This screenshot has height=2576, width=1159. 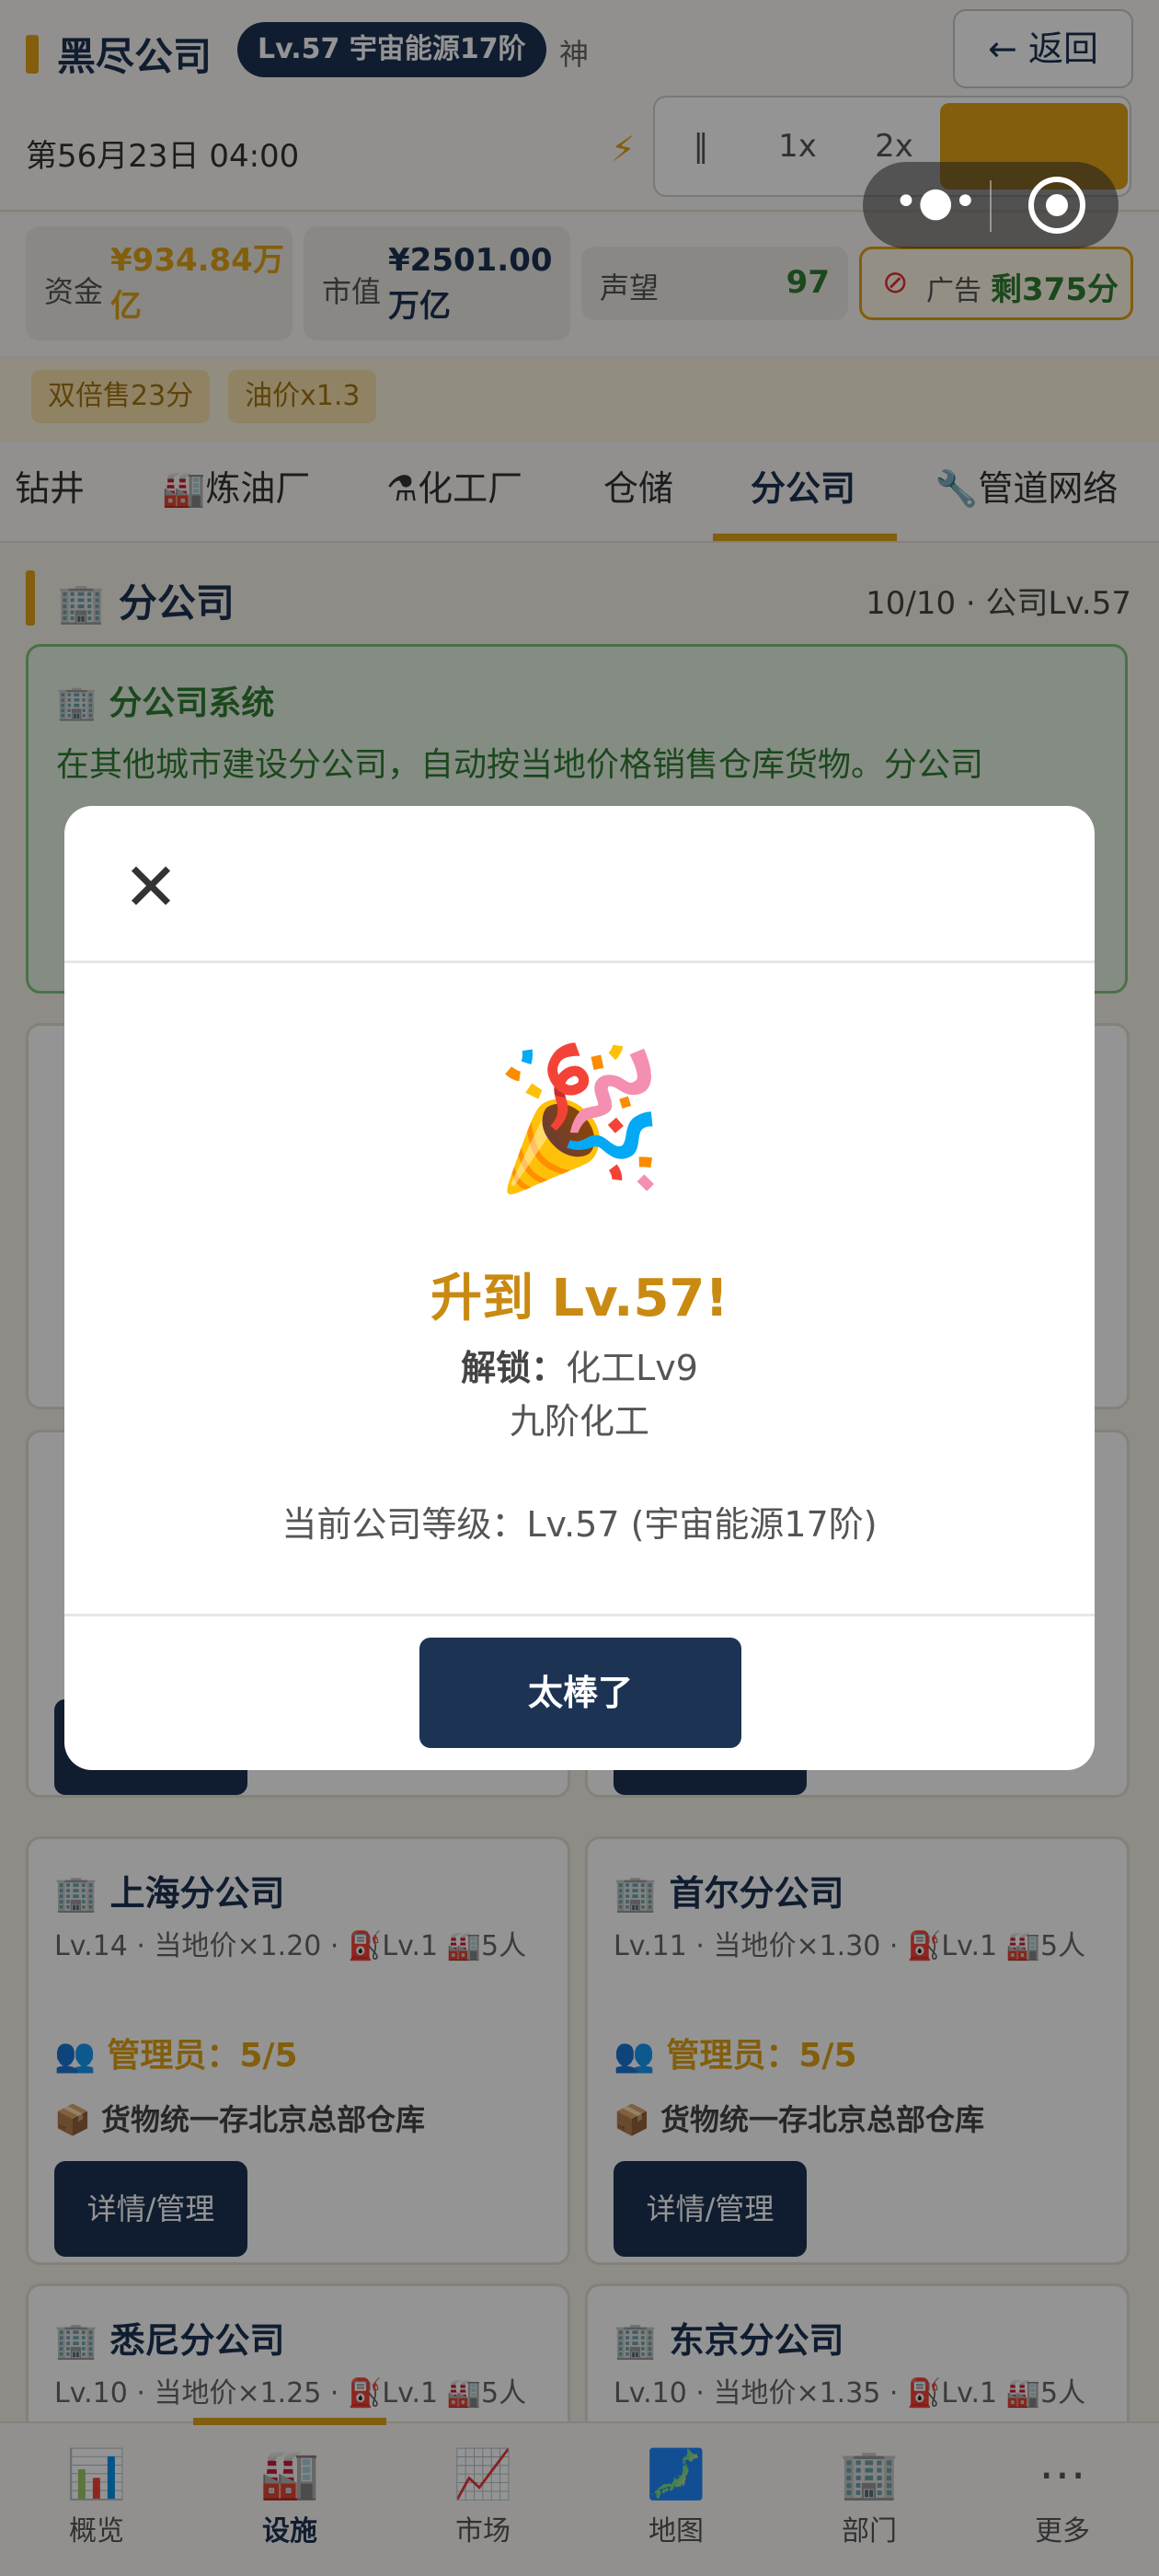 I want to click on confirm-button: 太棒了, so click(x=580, y=1693).